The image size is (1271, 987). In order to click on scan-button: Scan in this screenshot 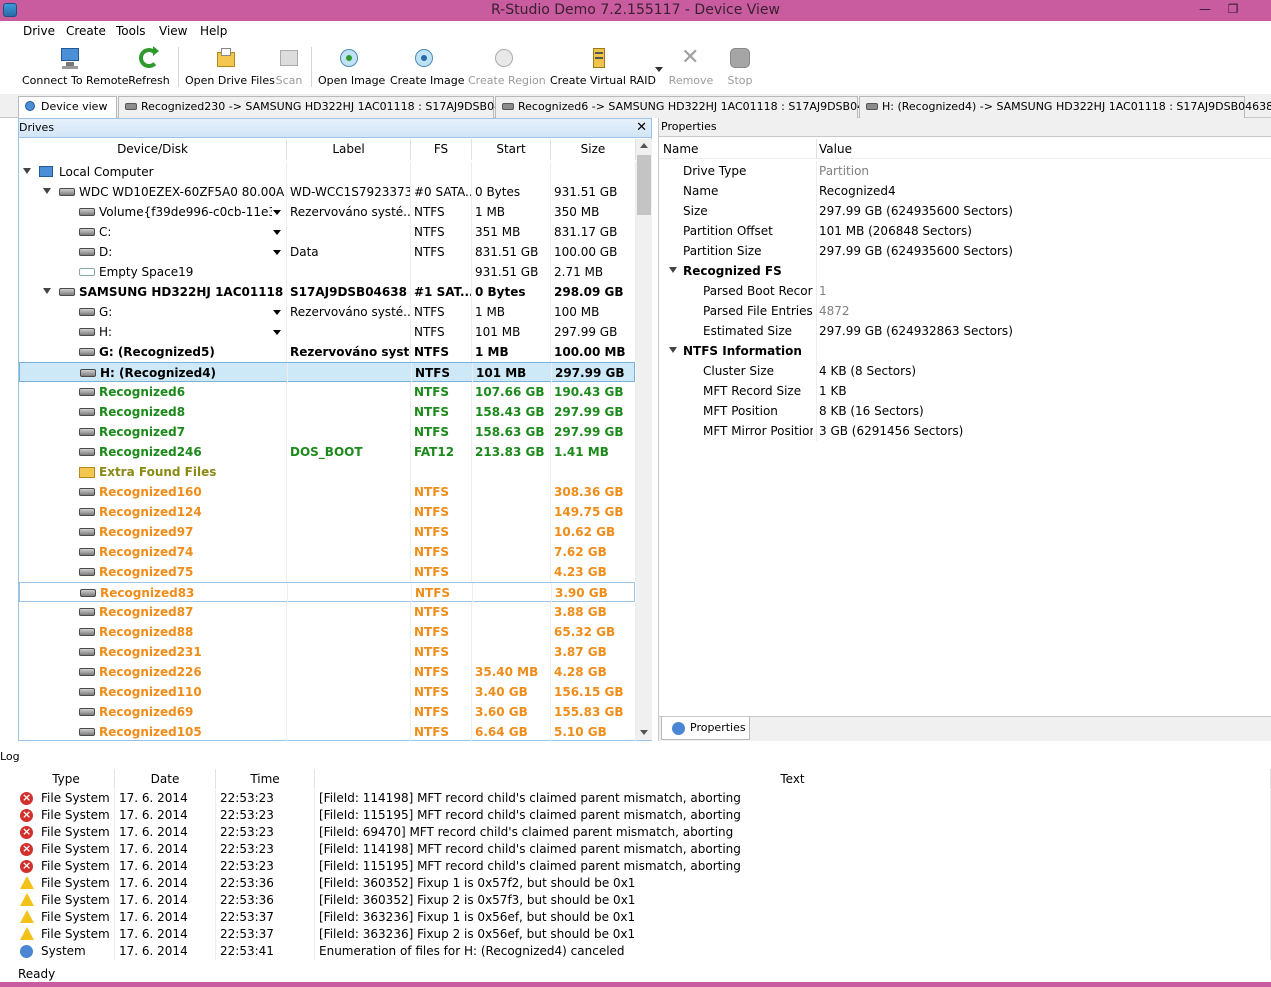, I will do `click(289, 66)`.